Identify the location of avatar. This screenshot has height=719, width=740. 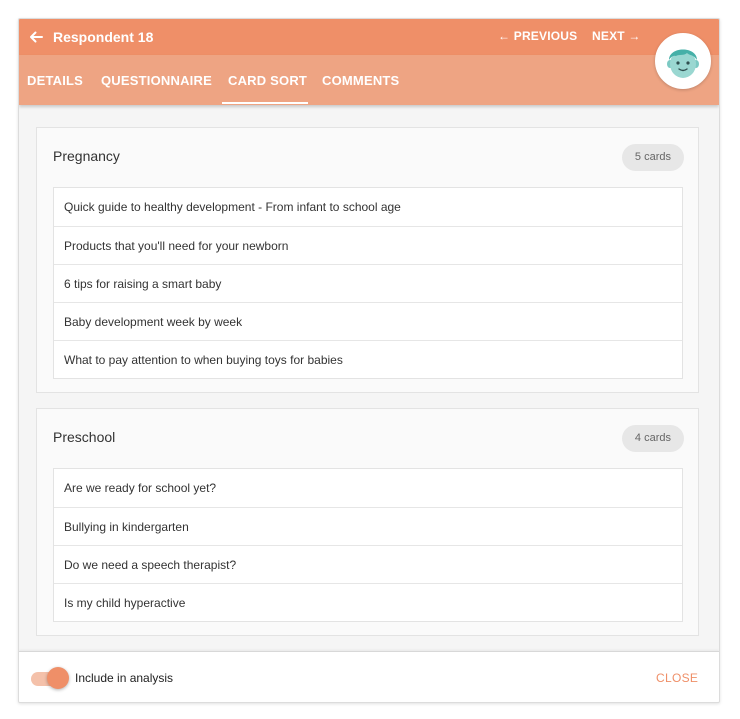
(683, 61).